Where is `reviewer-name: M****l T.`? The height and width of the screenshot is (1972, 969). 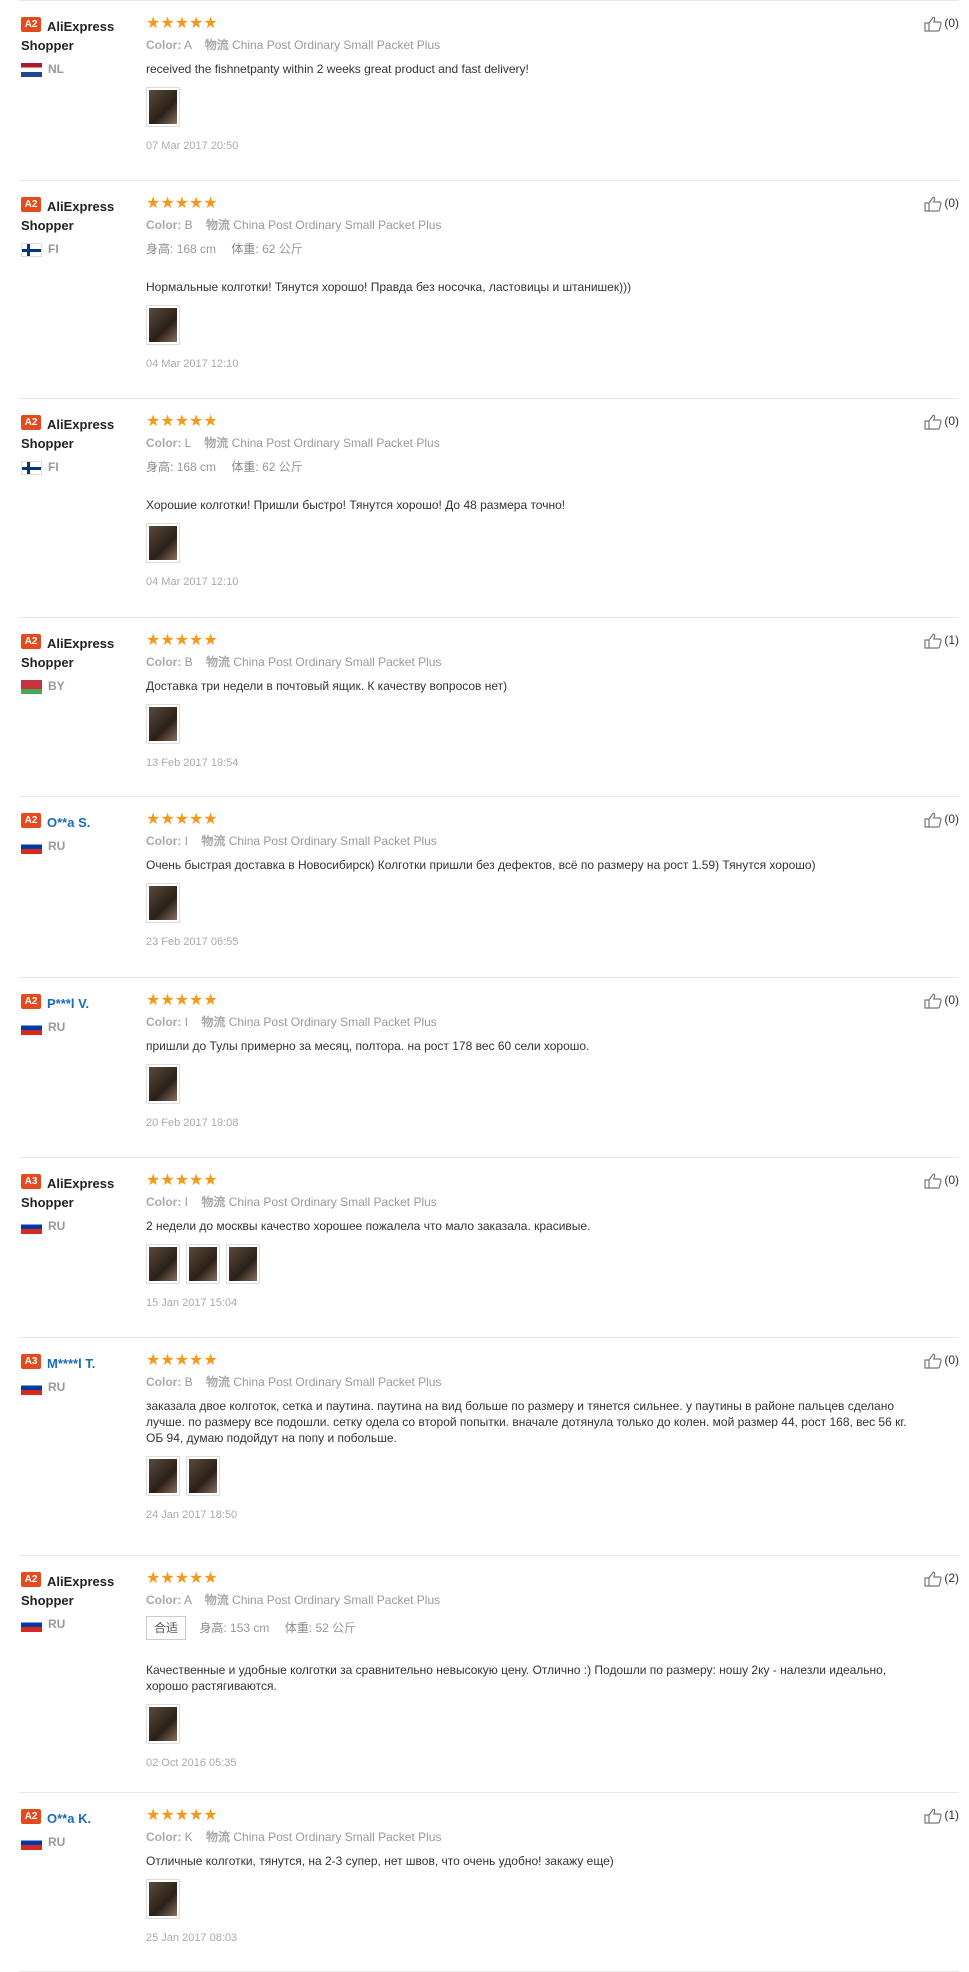 reviewer-name: M****l T. is located at coordinates (71, 1363).